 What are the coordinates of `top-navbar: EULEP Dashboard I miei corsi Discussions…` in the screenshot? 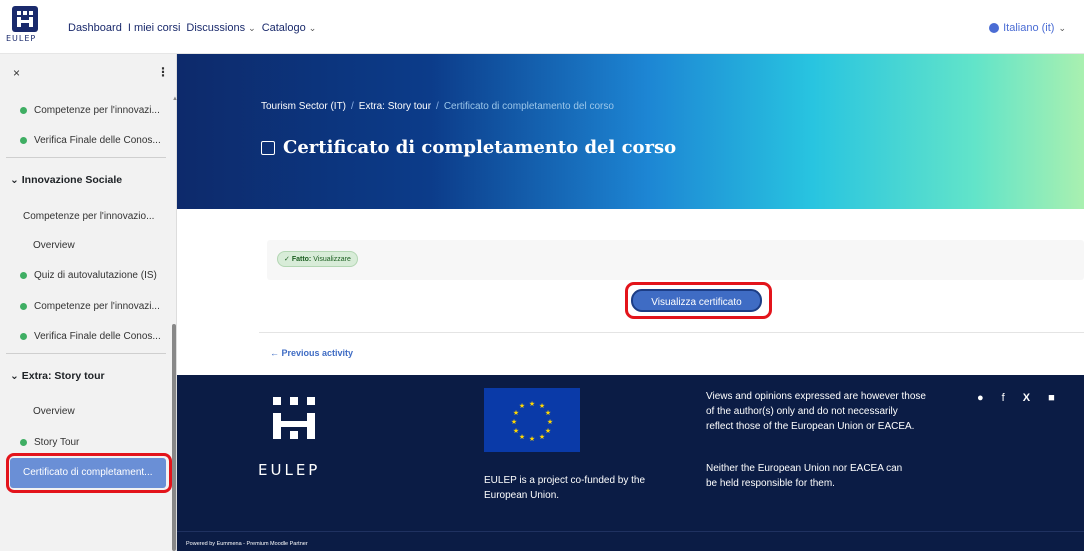 It's located at (542, 27).